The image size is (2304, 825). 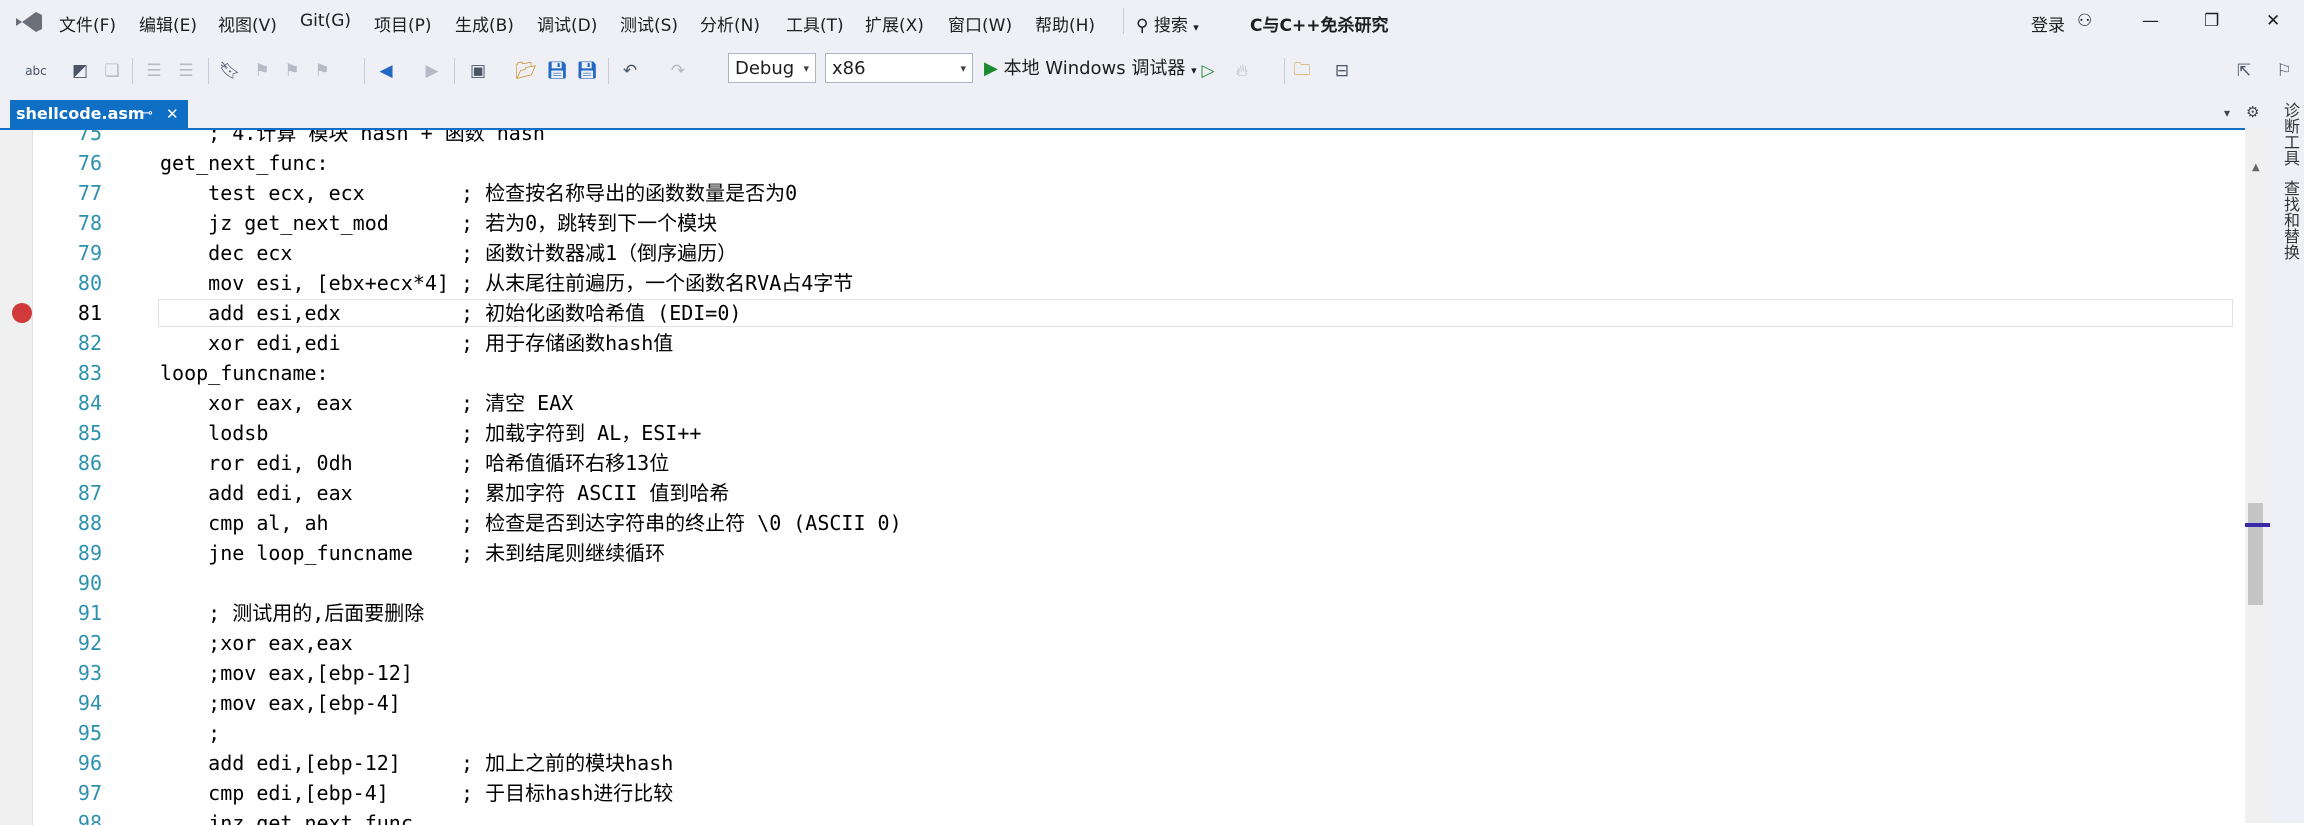 What do you see at coordinates (256, 643) in the screenshot?
I see `code-text: ;xor eax,eax` at bounding box center [256, 643].